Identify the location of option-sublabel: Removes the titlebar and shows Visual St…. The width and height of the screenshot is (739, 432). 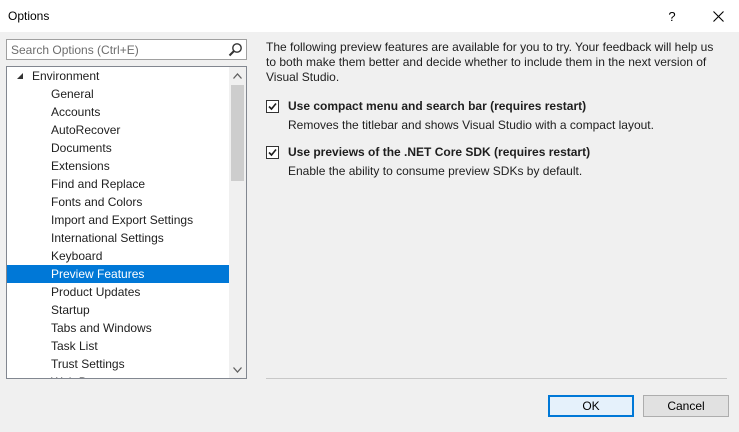
(471, 125).